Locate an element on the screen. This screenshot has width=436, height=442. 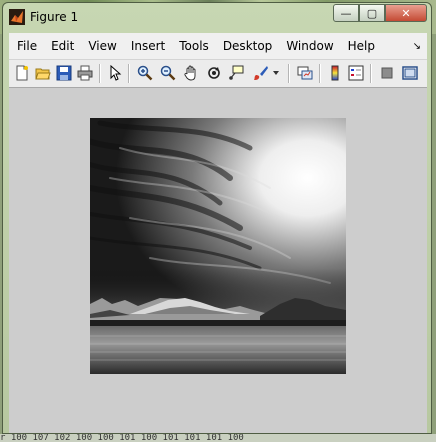
zoom-in-icon is located at coordinates (145, 73).